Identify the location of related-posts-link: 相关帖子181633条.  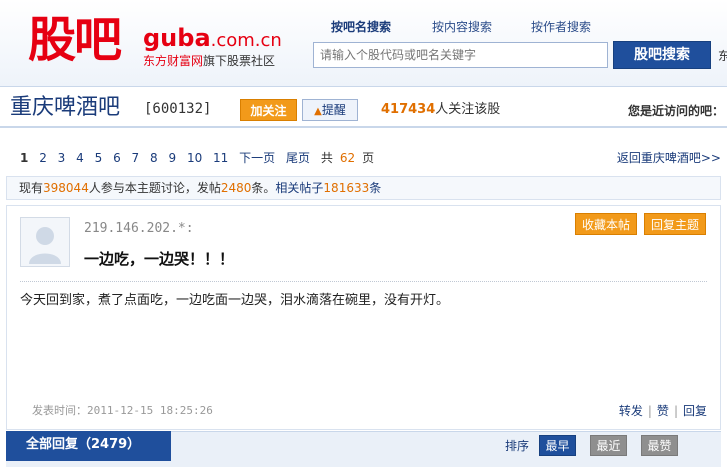
(328, 188).